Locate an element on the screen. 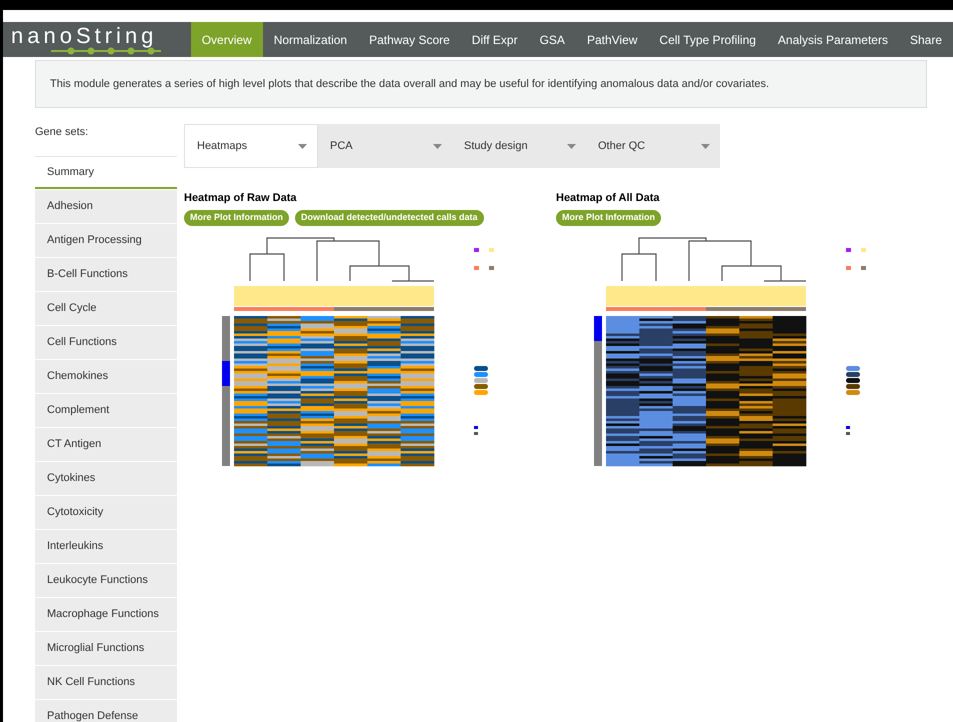 The image size is (953, 722). gene-set-item: Cytokines is located at coordinates (106, 478).